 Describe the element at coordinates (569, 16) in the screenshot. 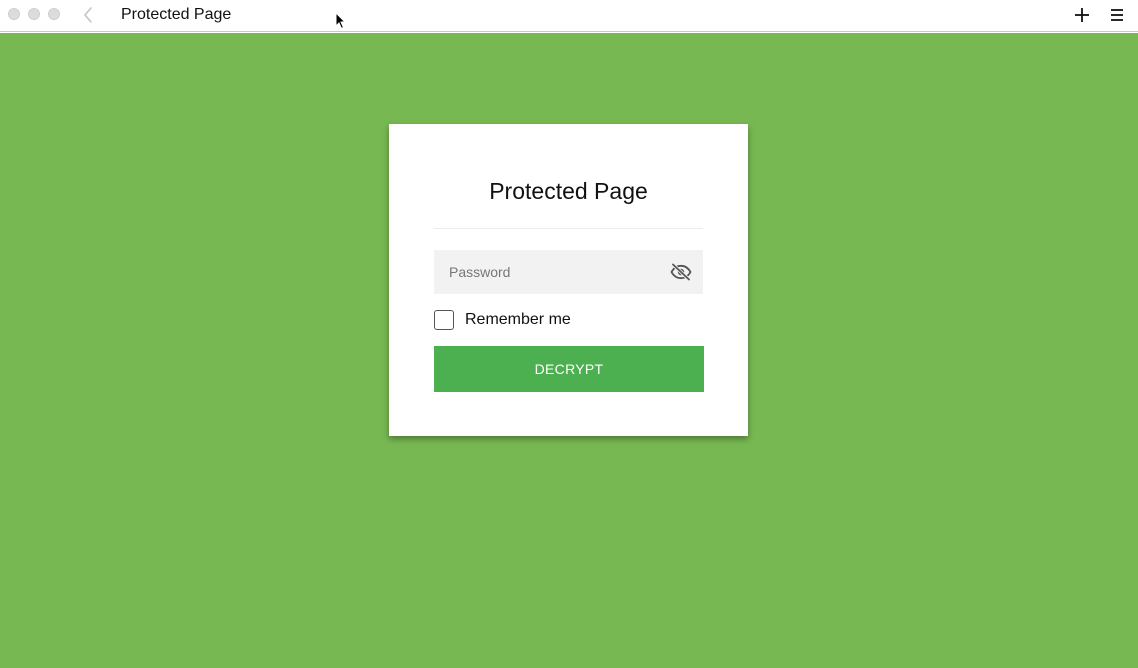

I see `title-bar: Protected Page` at that location.